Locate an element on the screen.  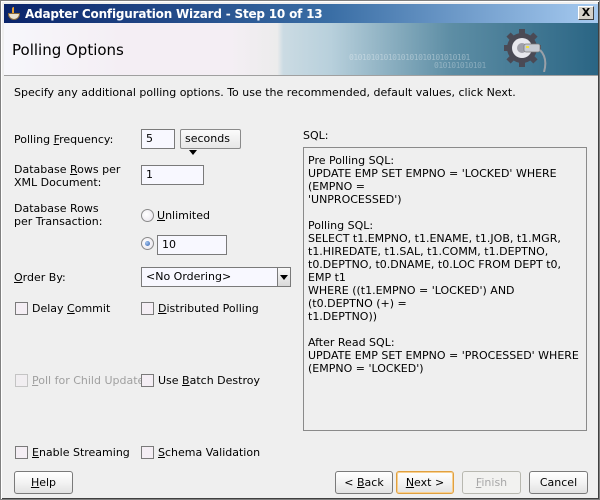
rows-per-transaction-input: 10 is located at coordinates (192, 245).